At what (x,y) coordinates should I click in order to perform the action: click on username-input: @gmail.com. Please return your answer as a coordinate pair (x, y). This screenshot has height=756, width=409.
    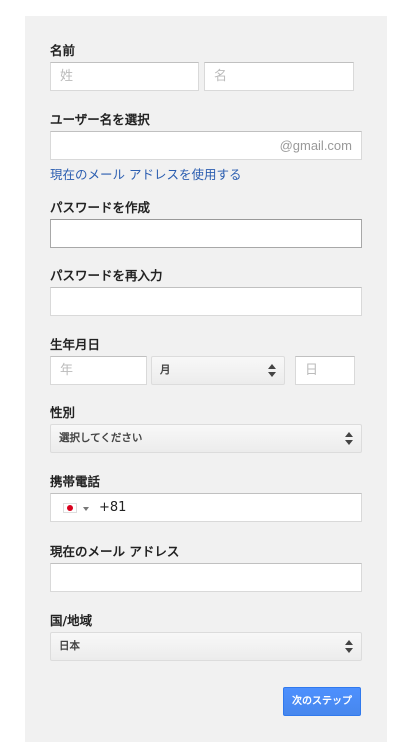
    Looking at the image, I should click on (206, 145).